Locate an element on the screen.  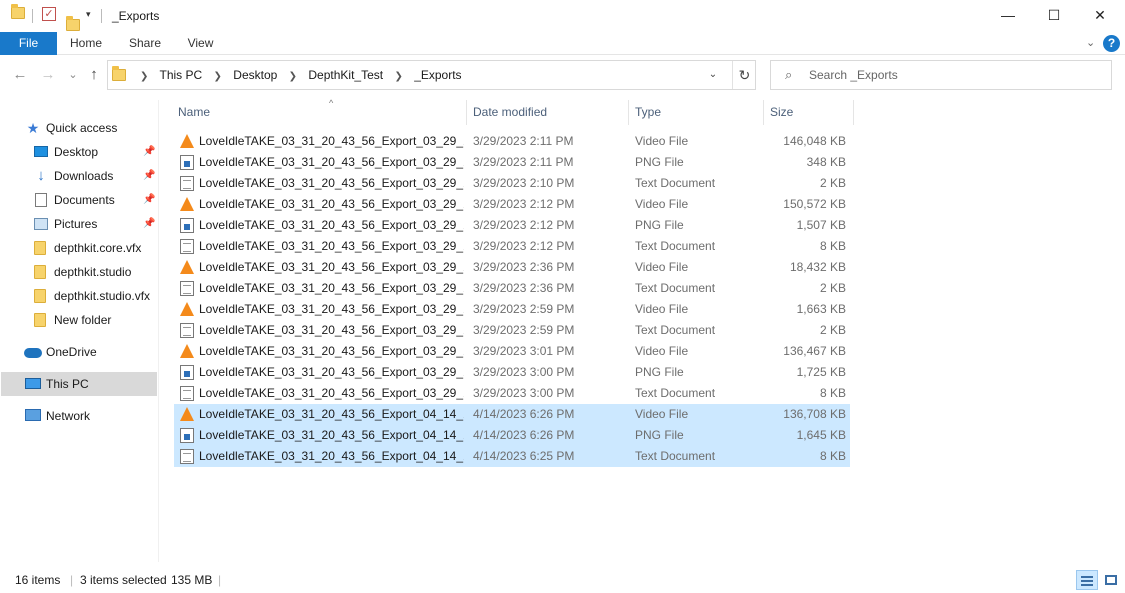
sidebar-item-pictures: Pictures 📌 is located at coordinates (79, 224).